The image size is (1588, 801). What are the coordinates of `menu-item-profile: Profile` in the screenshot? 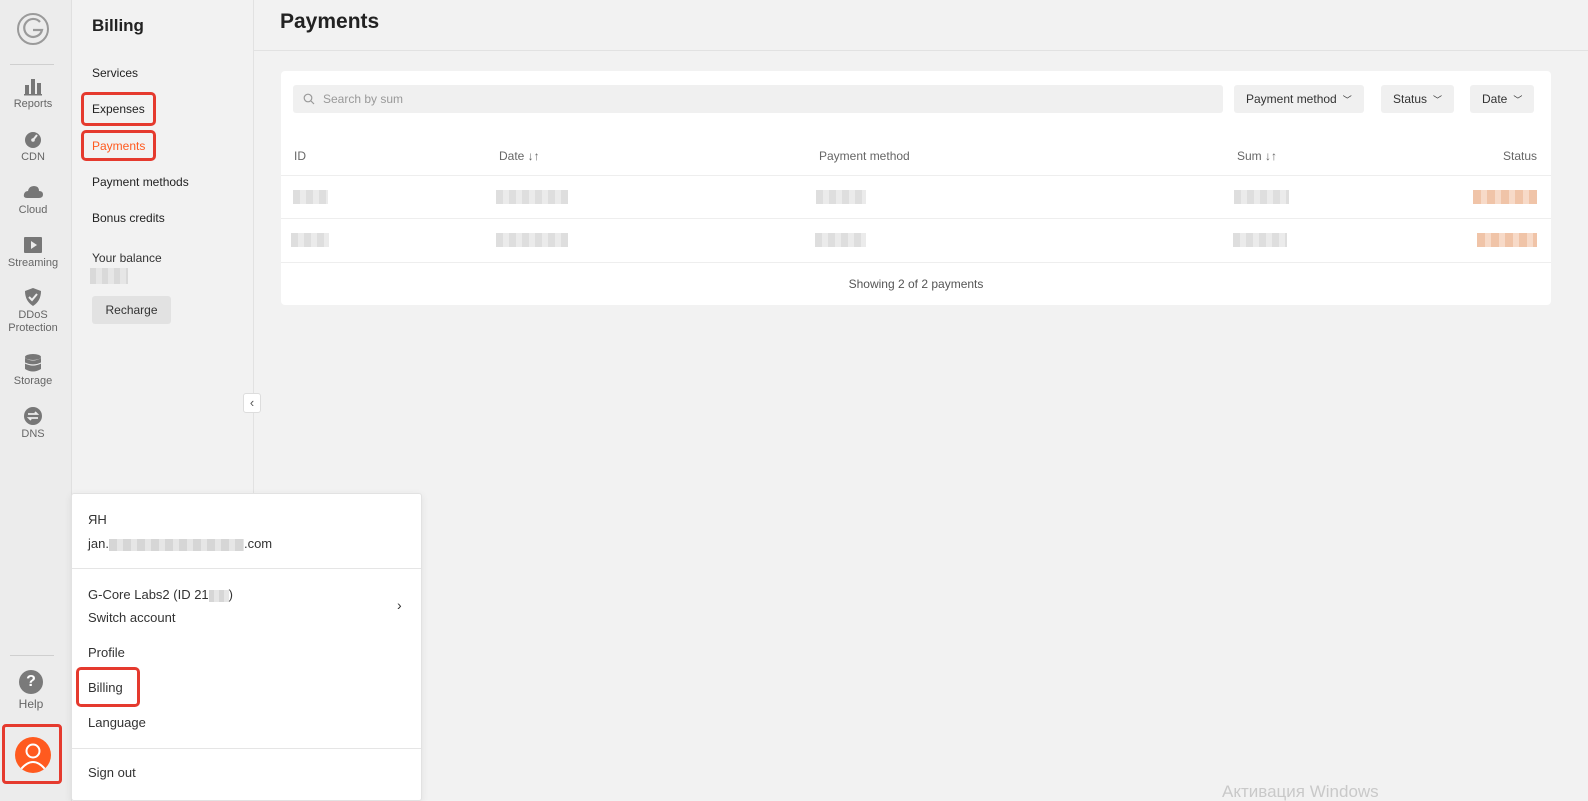 It's located at (106, 652).